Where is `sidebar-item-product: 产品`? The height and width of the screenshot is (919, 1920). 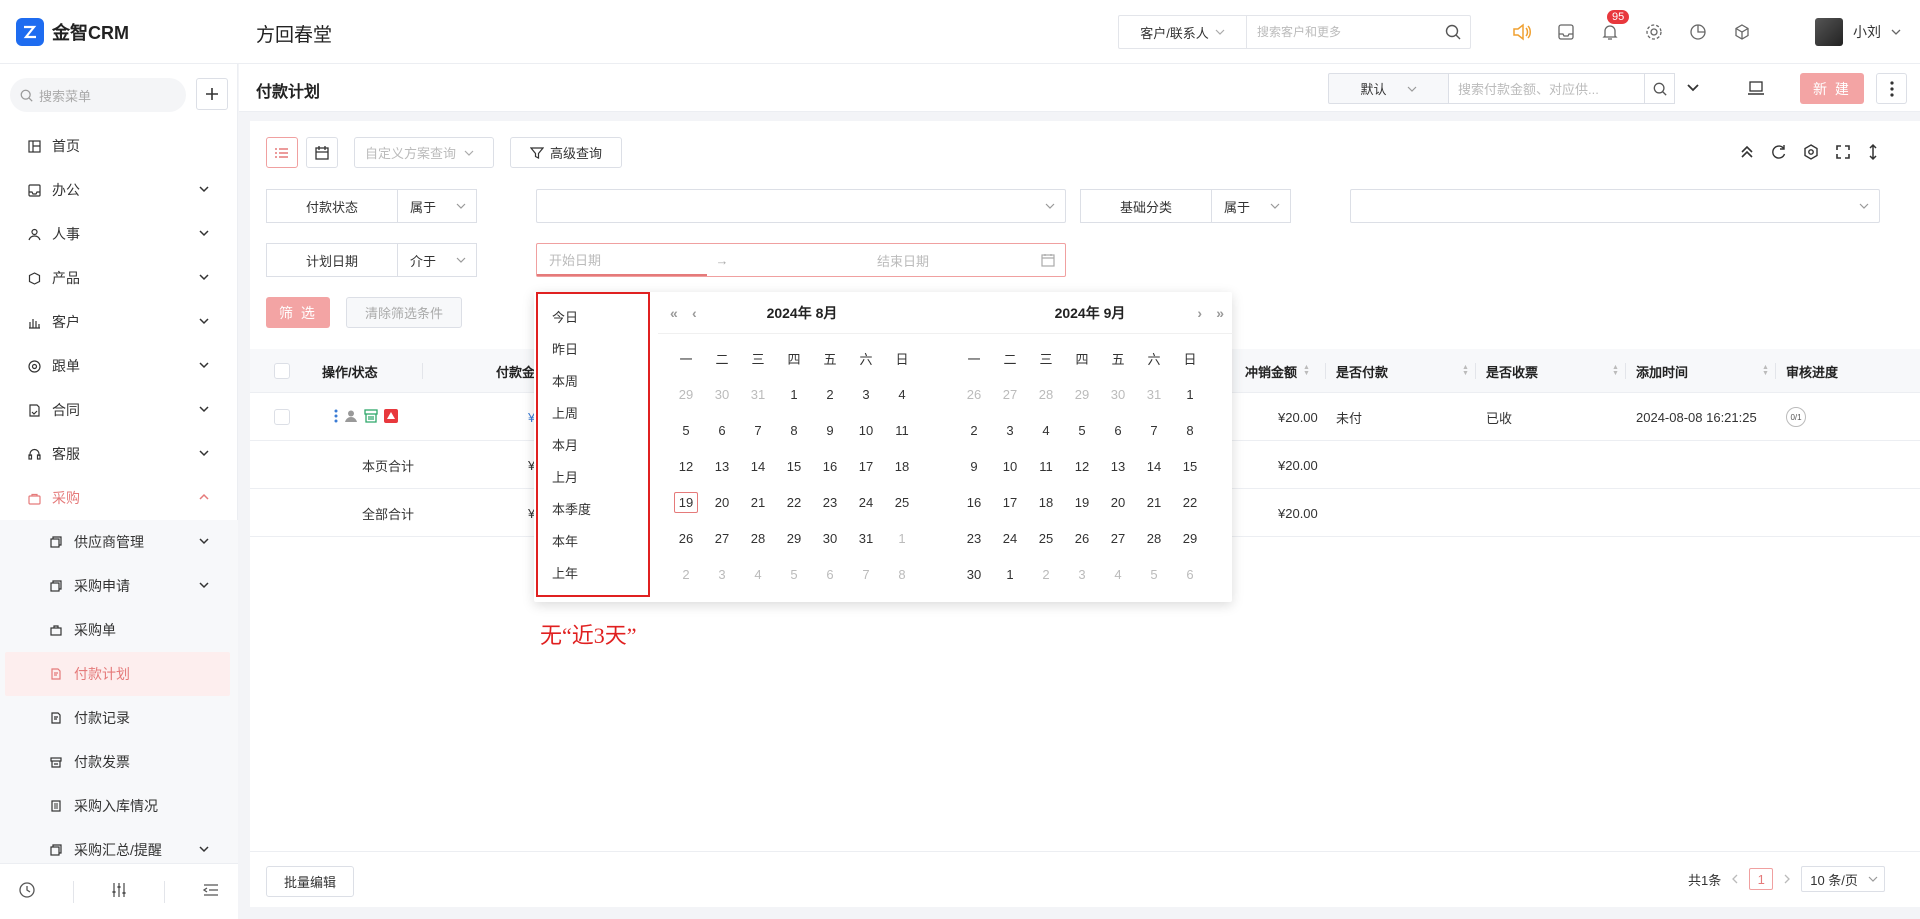
sidebar-item-product: 产品 is located at coordinates (119, 278).